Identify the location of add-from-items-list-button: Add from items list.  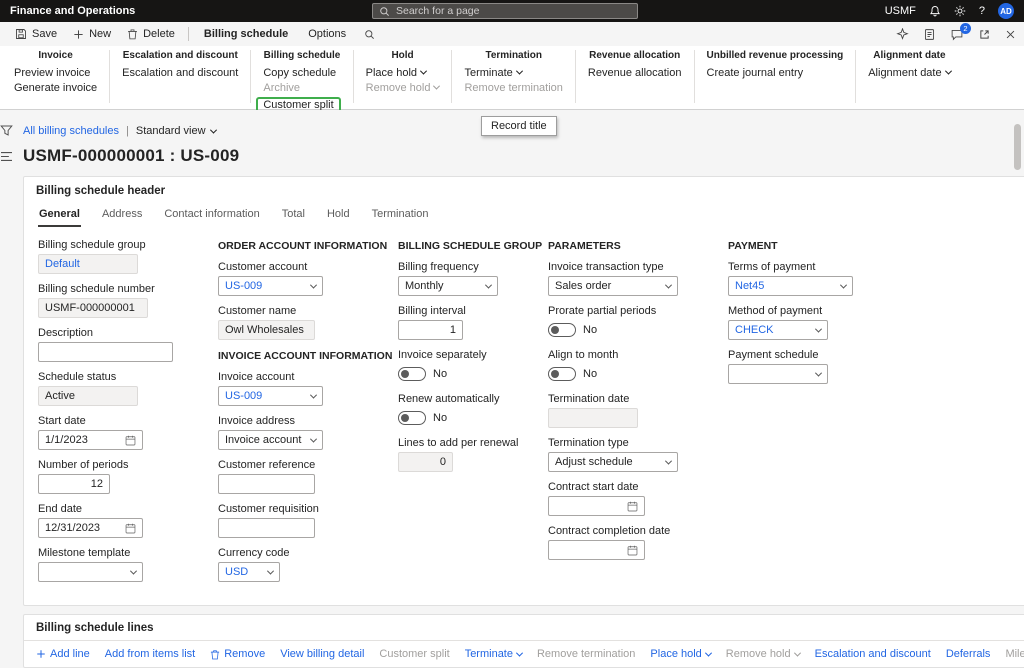
(150, 654).